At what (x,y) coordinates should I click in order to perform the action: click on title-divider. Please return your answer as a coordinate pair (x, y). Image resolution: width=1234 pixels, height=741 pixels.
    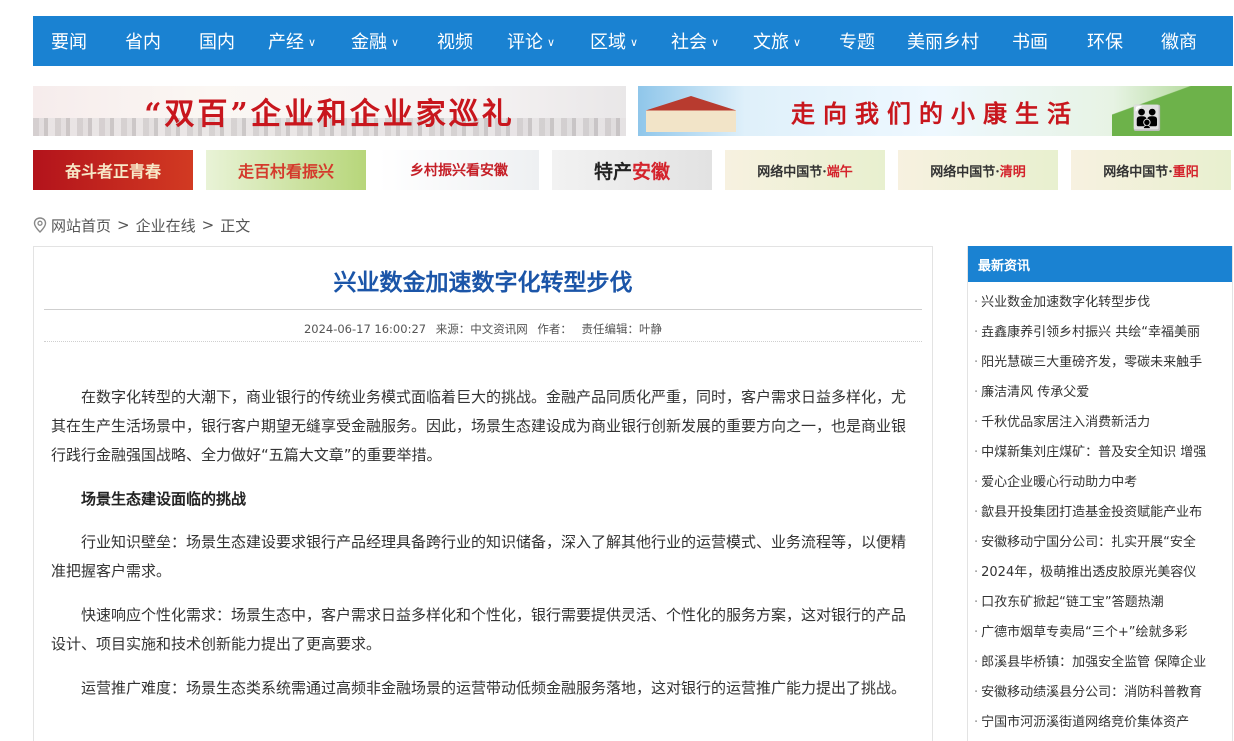
    Looking at the image, I should click on (483, 309).